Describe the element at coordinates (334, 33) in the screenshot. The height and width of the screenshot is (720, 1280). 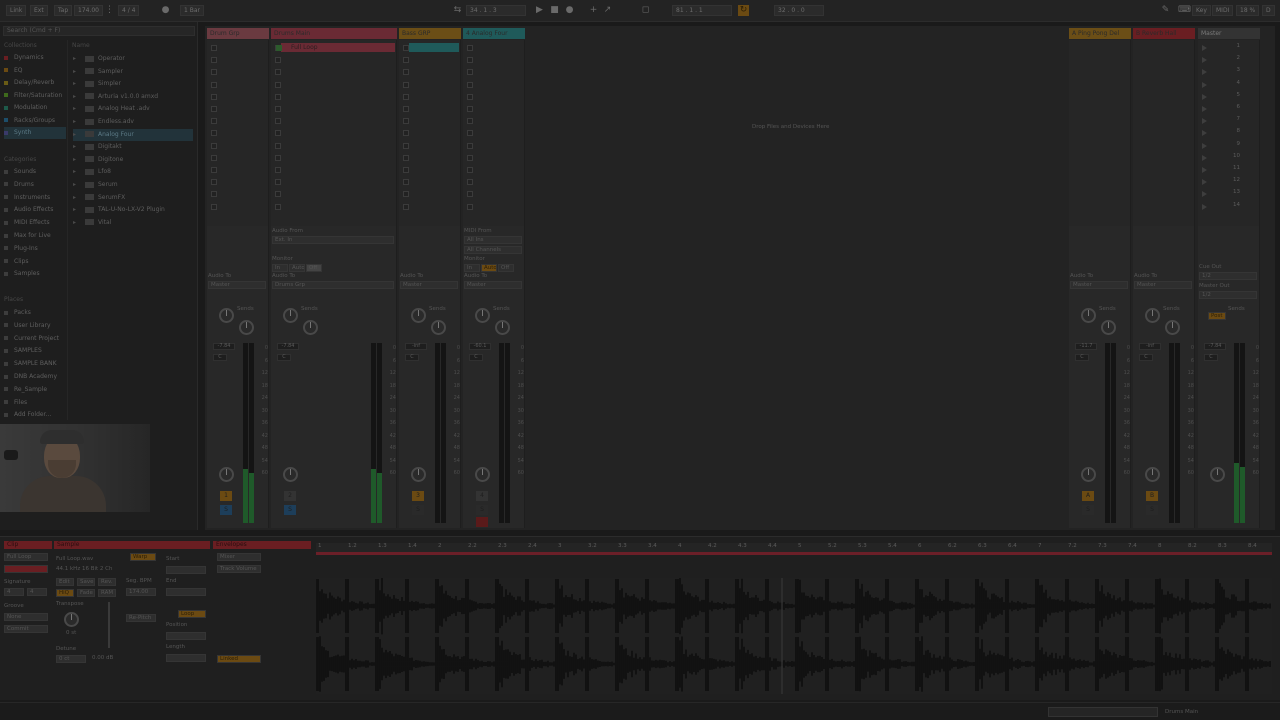
I see `track-header-2: Drums Main` at that location.